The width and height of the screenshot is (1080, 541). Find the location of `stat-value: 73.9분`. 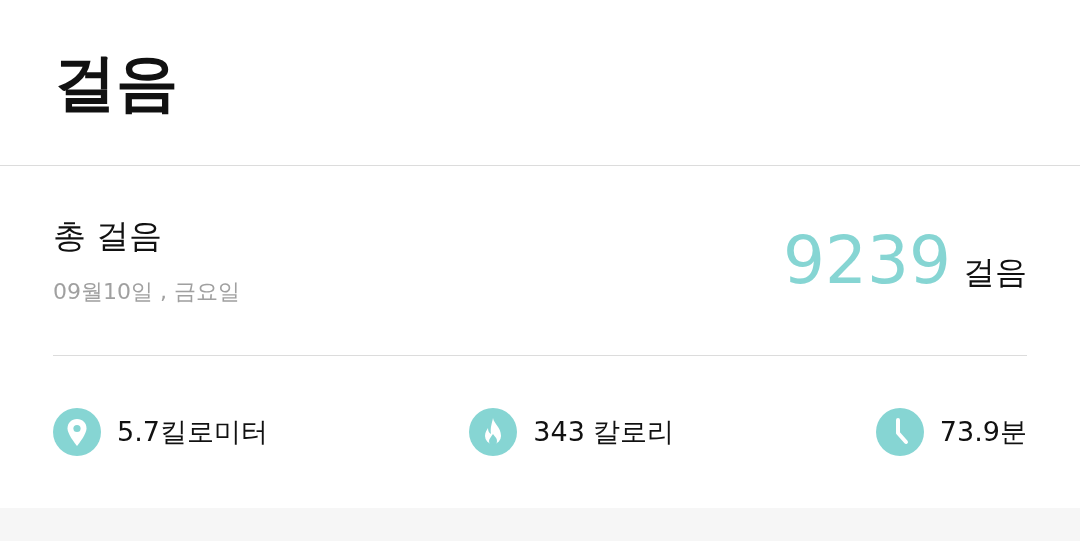

stat-value: 73.9분 is located at coordinates (983, 432).